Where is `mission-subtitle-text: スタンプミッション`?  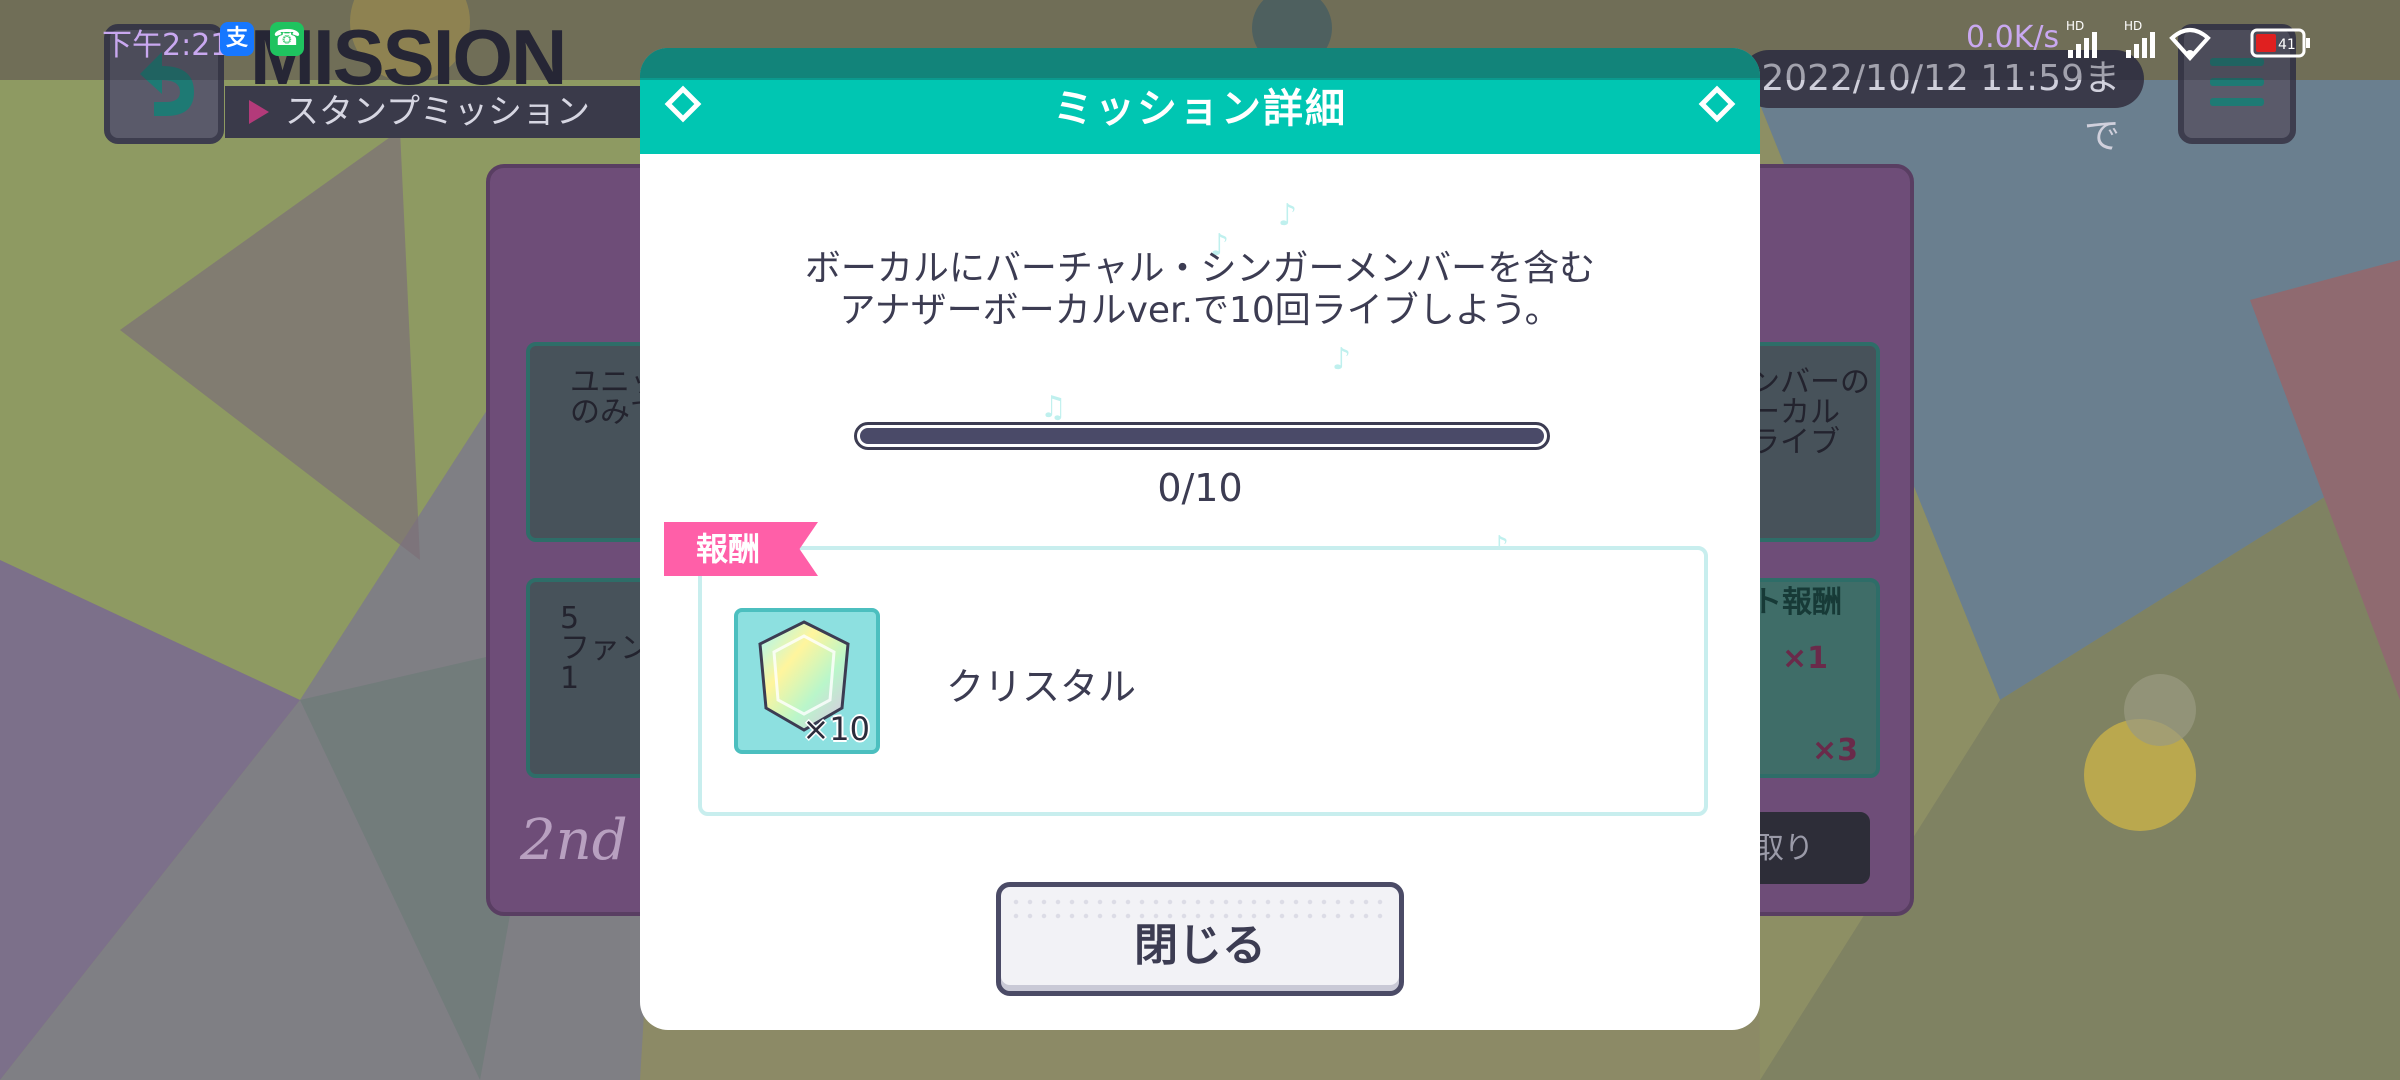 mission-subtitle-text: スタンプミッション is located at coordinates (437, 112).